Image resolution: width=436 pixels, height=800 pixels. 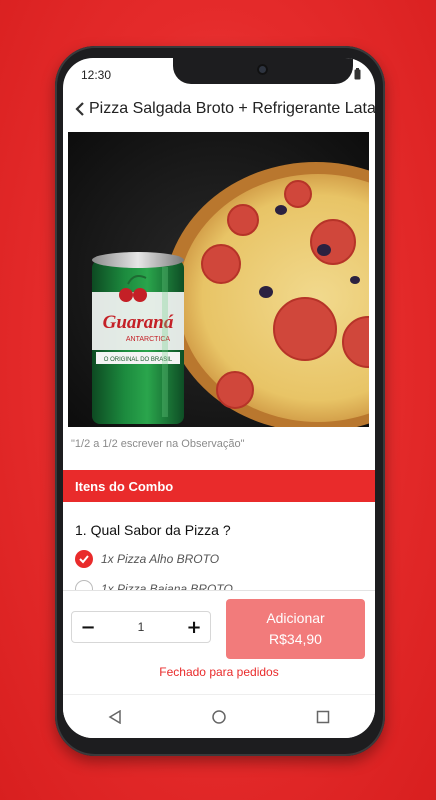 What do you see at coordinates (96, 75) in the screenshot?
I see `status-time: 12:30` at bounding box center [96, 75].